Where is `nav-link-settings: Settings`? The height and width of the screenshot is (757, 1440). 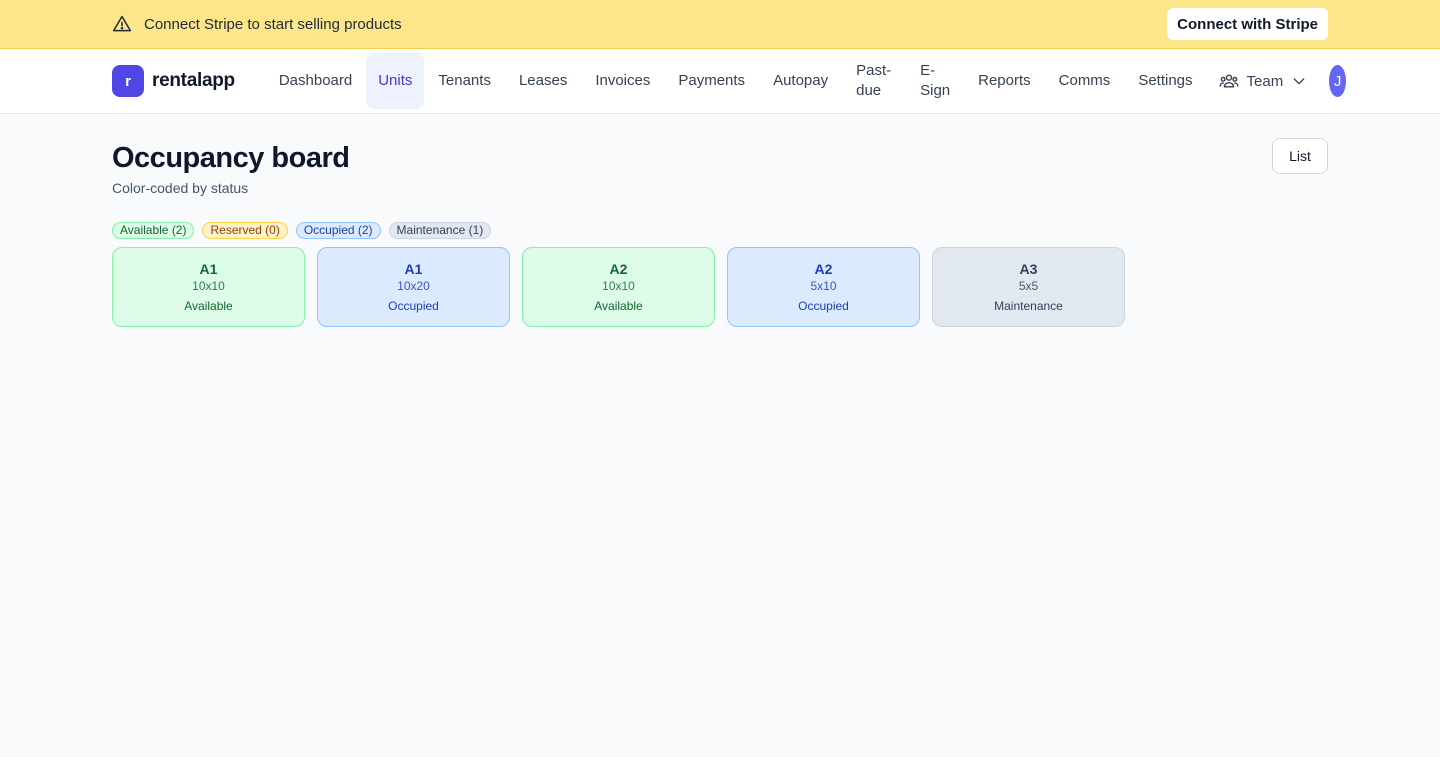
nav-link-settings: Settings is located at coordinates (1165, 81).